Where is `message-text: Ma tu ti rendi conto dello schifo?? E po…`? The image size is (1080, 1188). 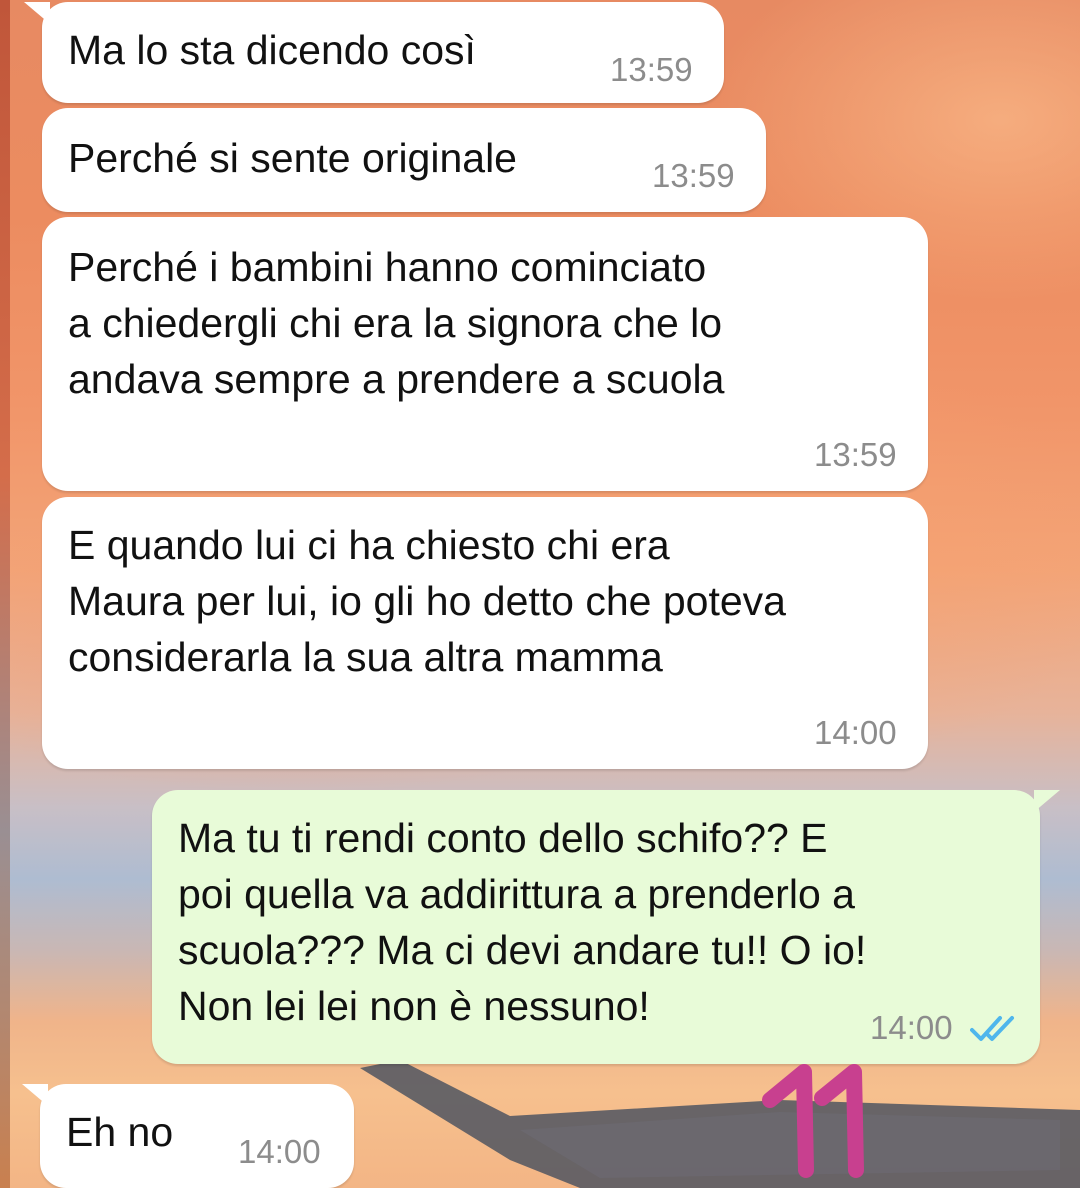 message-text: Ma tu ti rendi conto dello schifo?? E po… is located at coordinates (522, 922).